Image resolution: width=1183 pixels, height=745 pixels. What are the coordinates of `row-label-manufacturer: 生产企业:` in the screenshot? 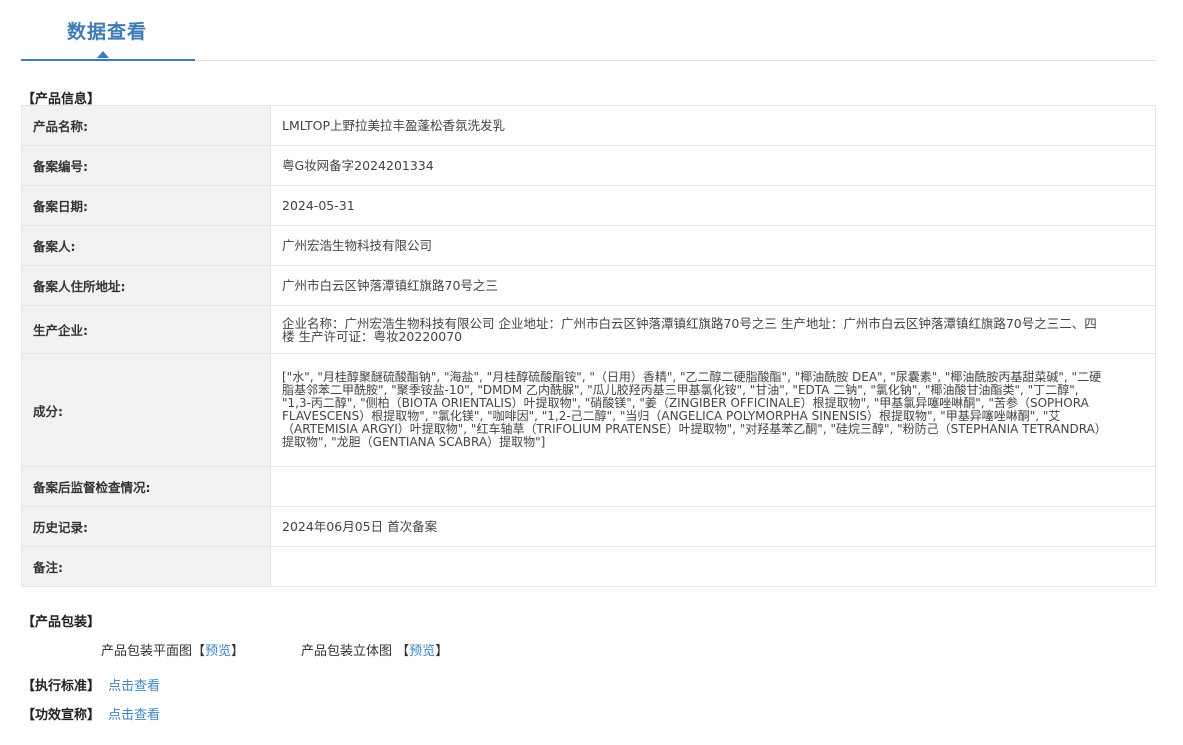 It's located at (146, 329).